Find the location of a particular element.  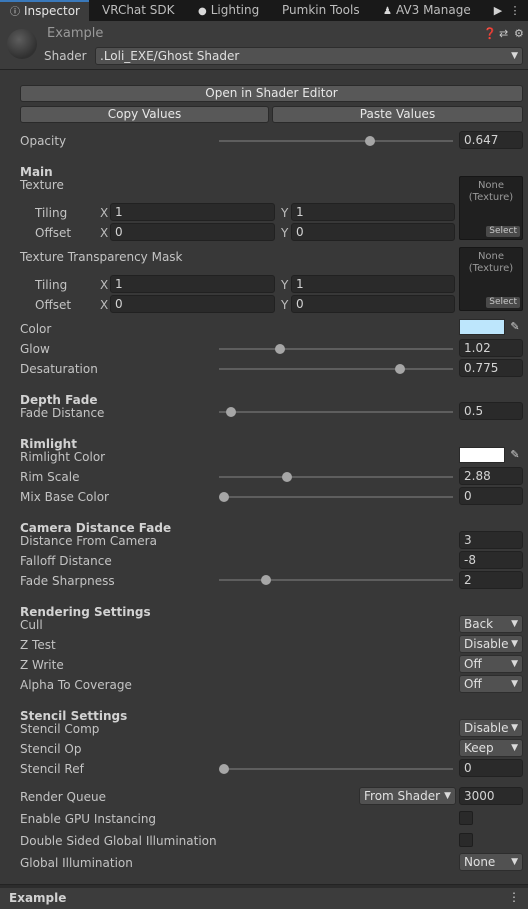

falloff-distance-field: -8 is located at coordinates (491, 560).